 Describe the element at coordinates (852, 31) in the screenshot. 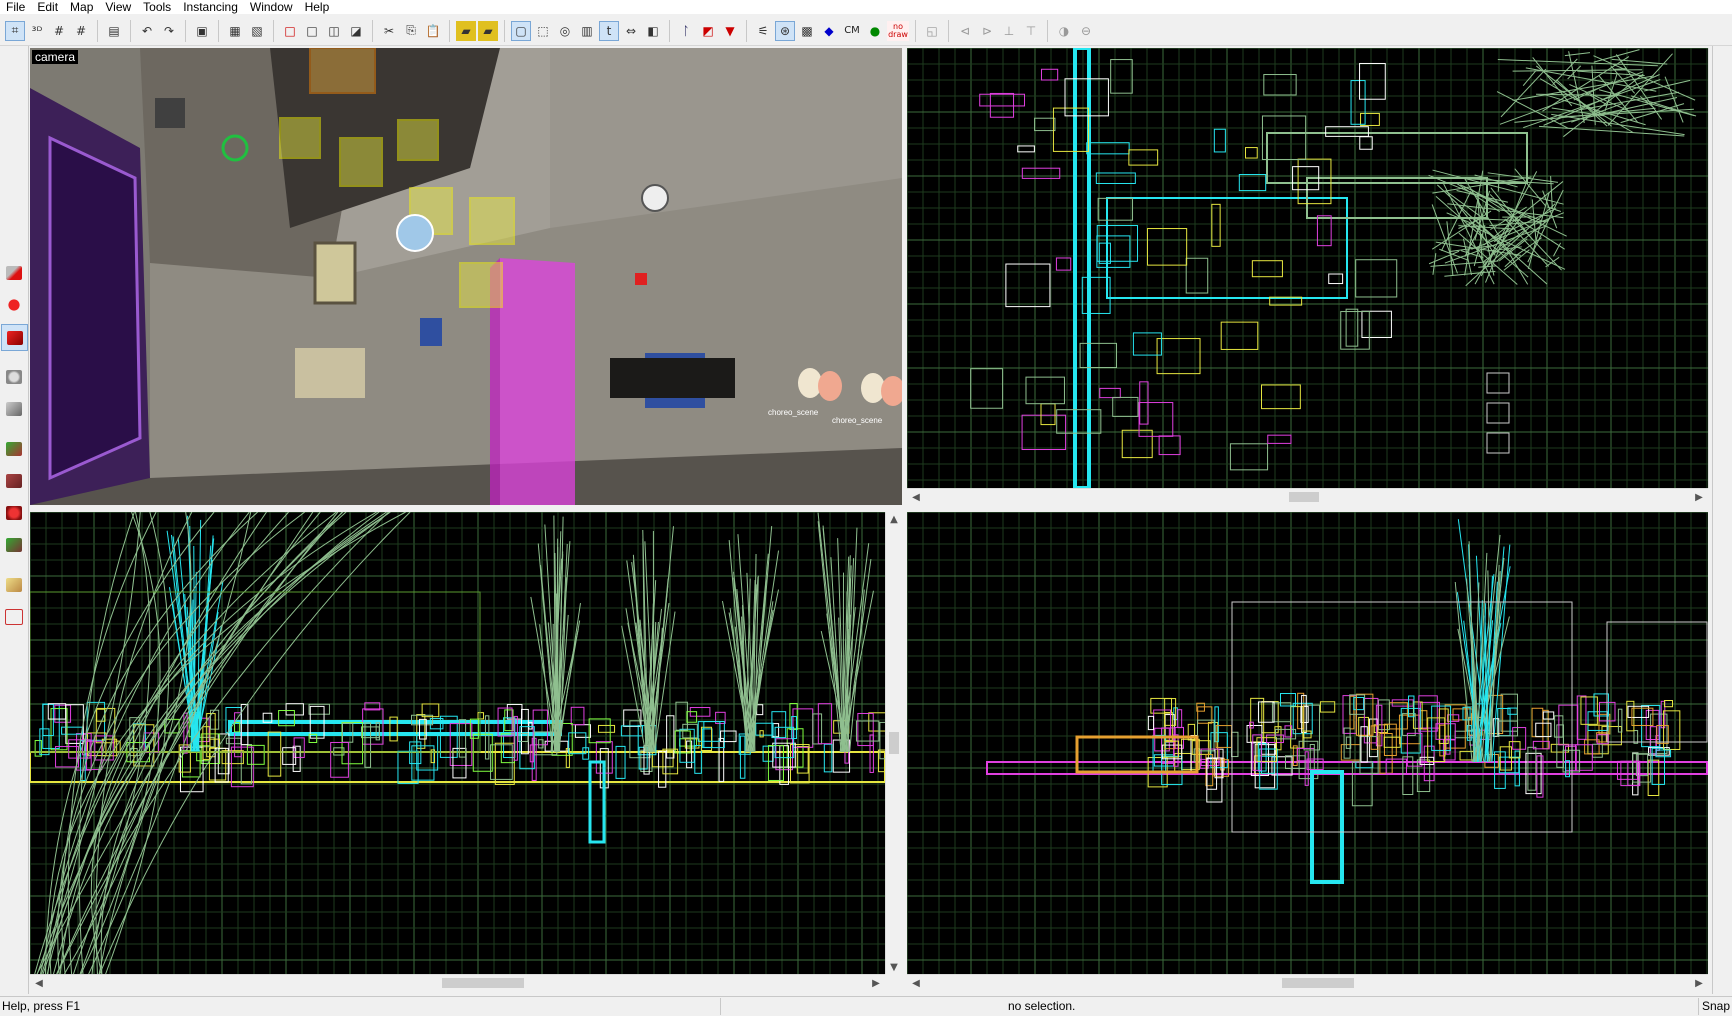

I see `cubemap-toggle-button: CM` at that location.